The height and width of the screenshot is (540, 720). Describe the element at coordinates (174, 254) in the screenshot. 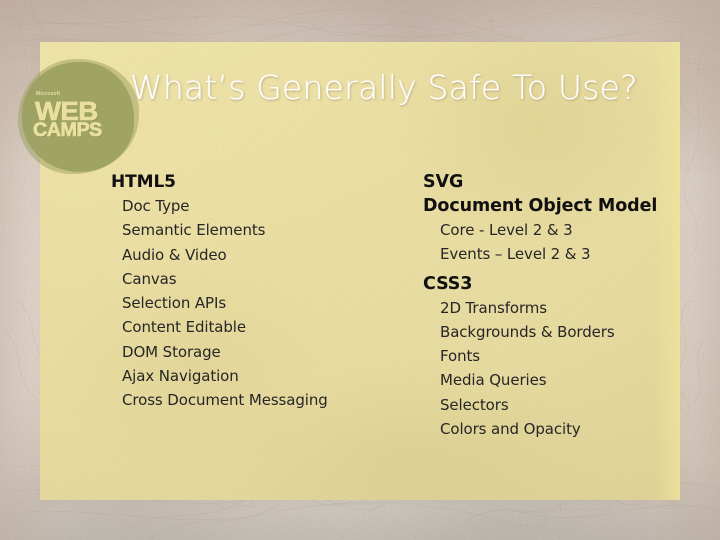

I see `list-item: Audio & Video` at that location.